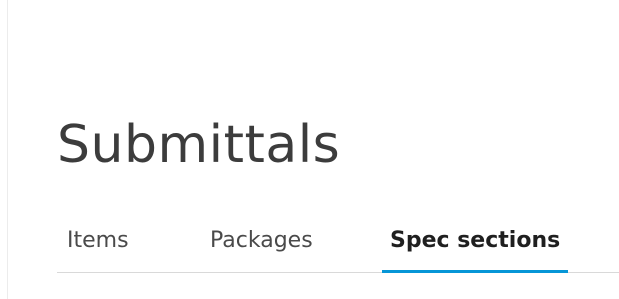 The height and width of the screenshot is (299, 619). I want to click on tab-items: Items, so click(98, 246).